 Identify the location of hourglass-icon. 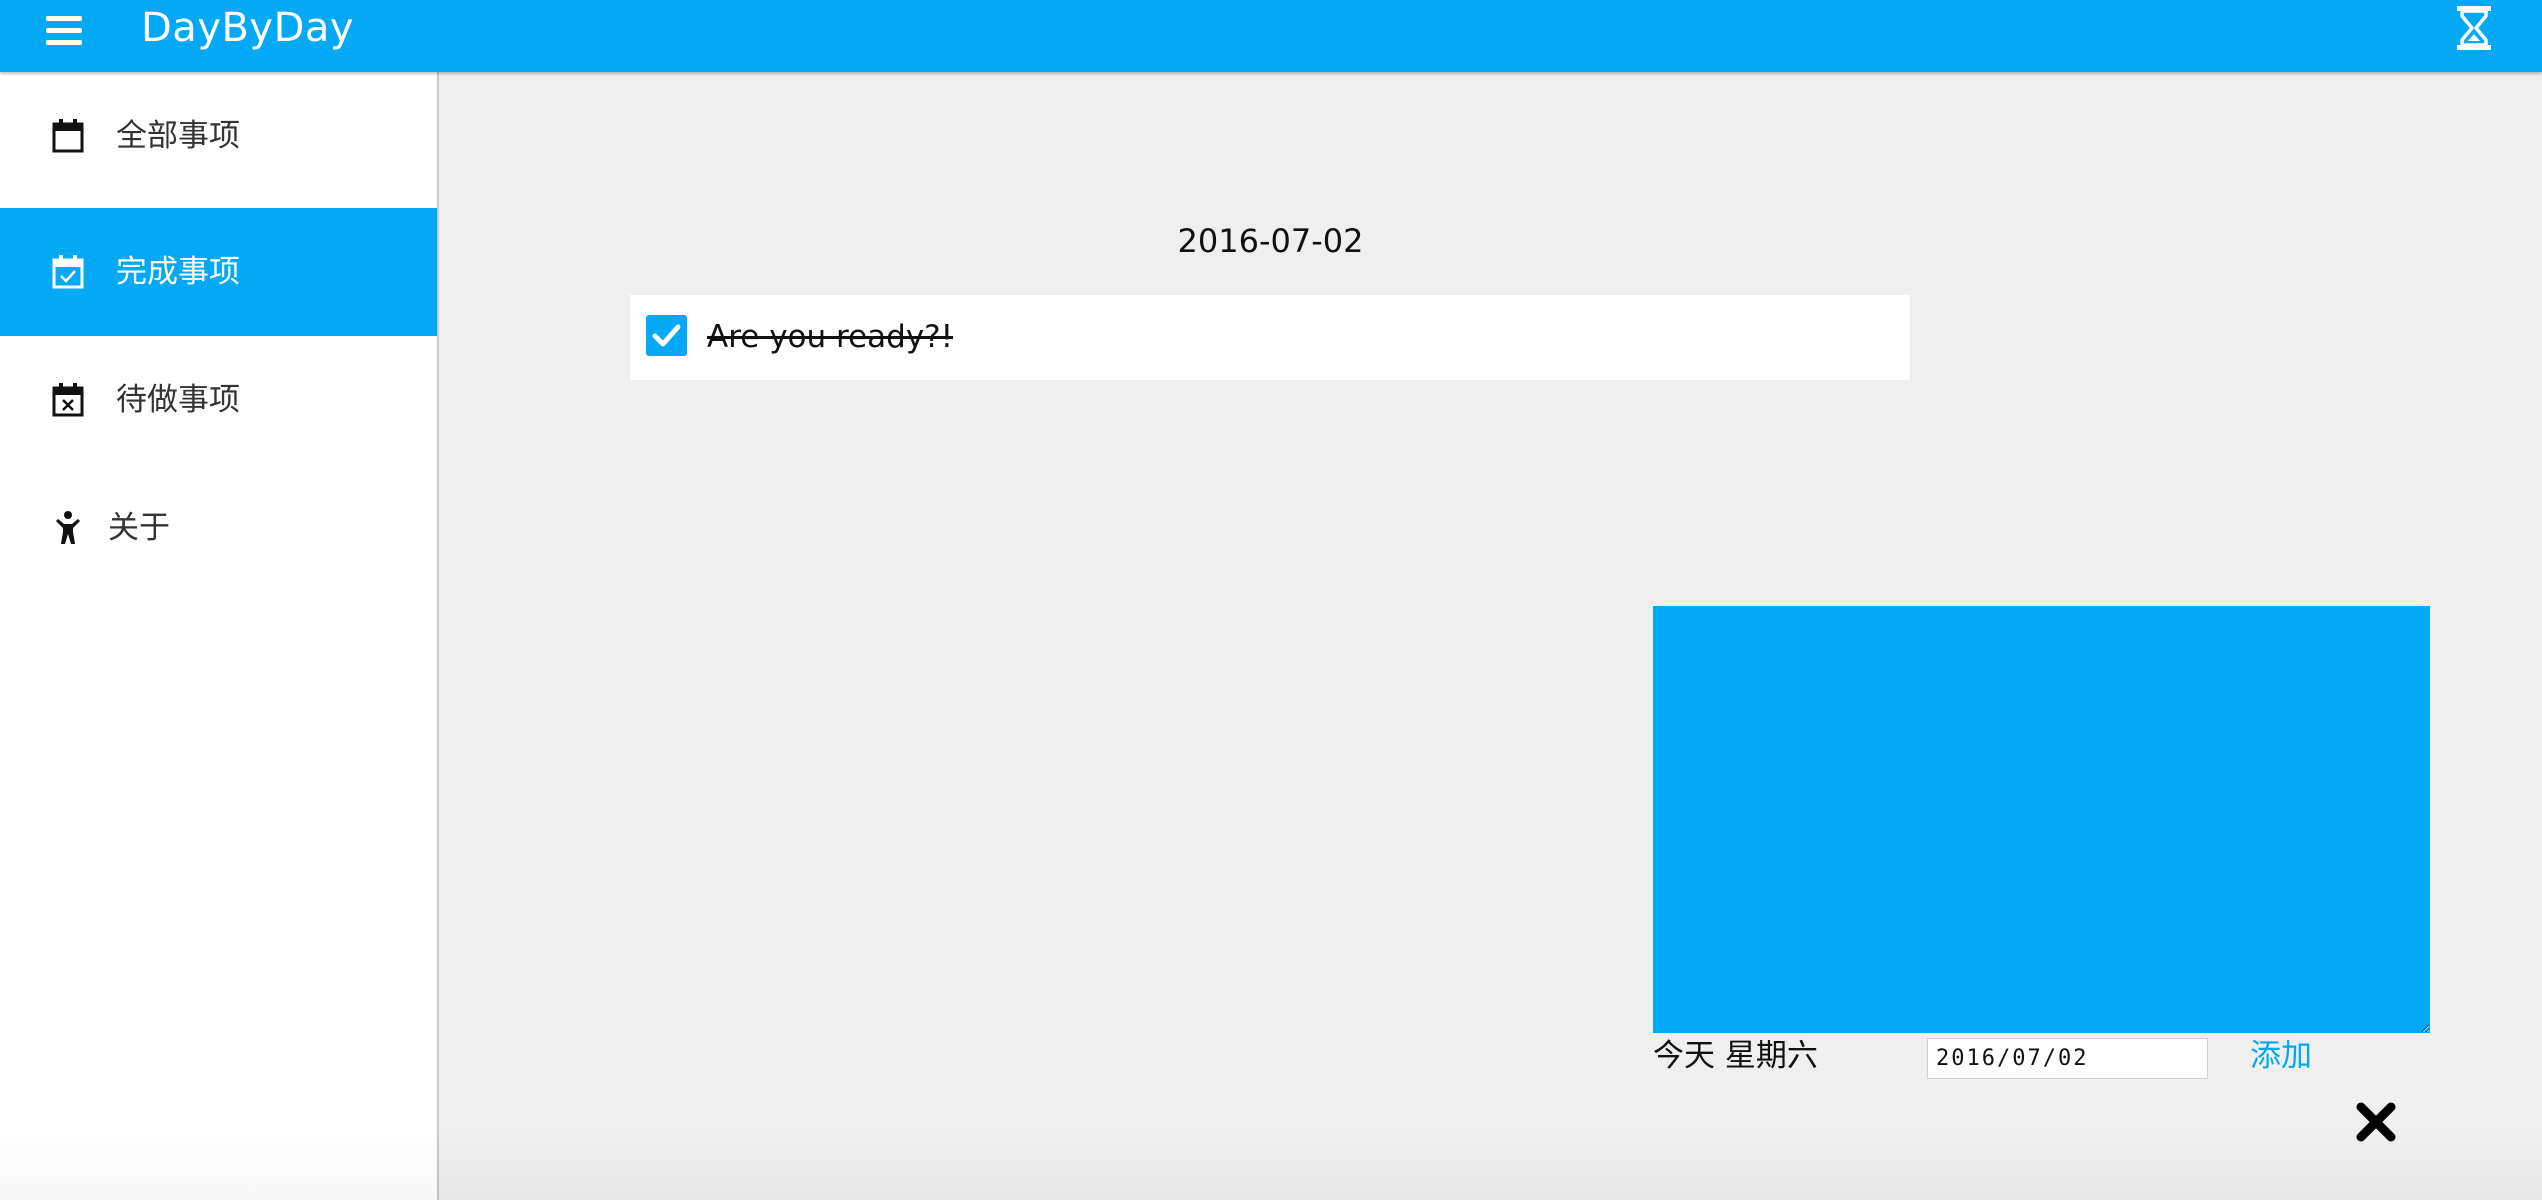
(2474, 28).